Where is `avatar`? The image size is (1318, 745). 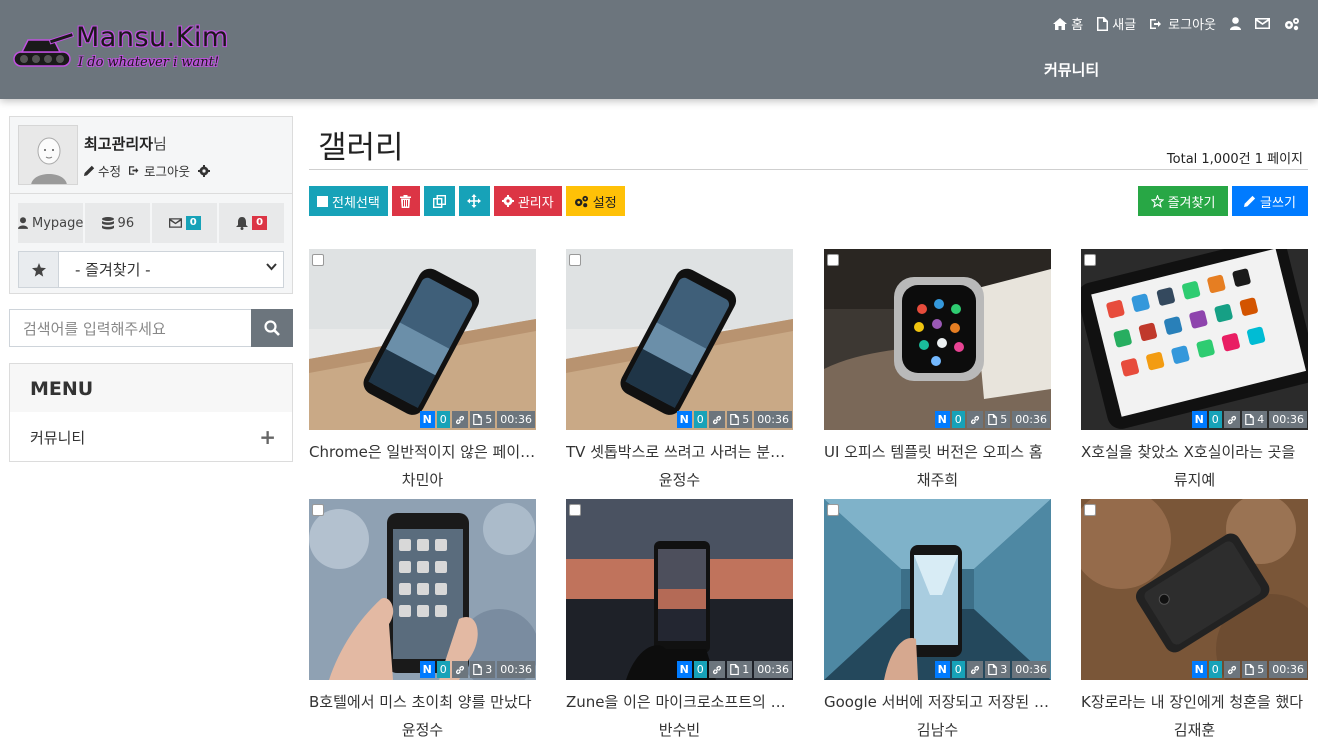
avatar is located at coordinates (48, 155).